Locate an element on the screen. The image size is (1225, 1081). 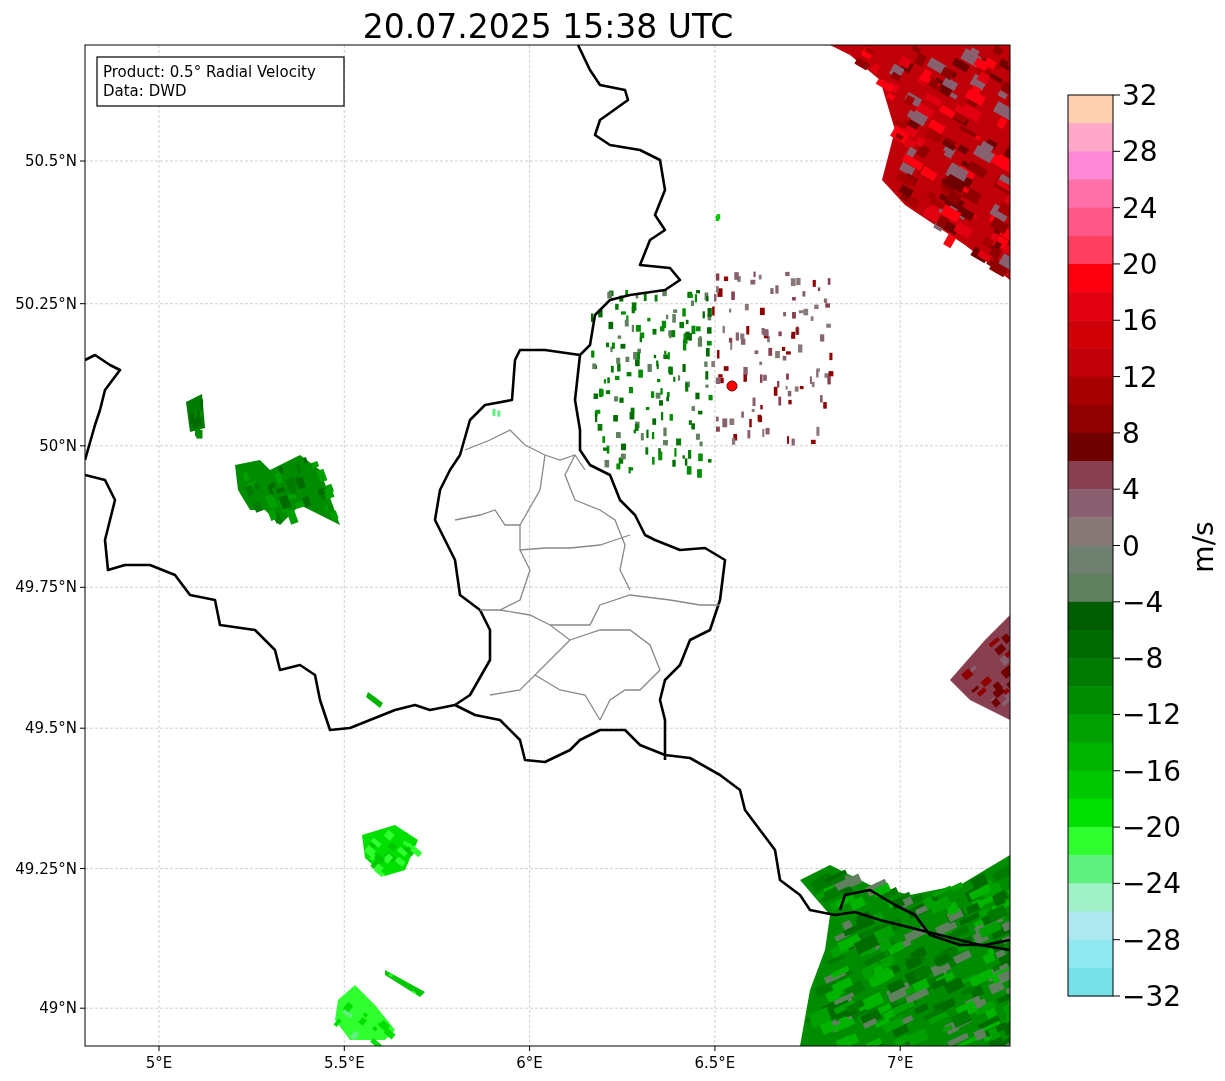
y-tick-label: 50°N is located at coordinates (58, 445).